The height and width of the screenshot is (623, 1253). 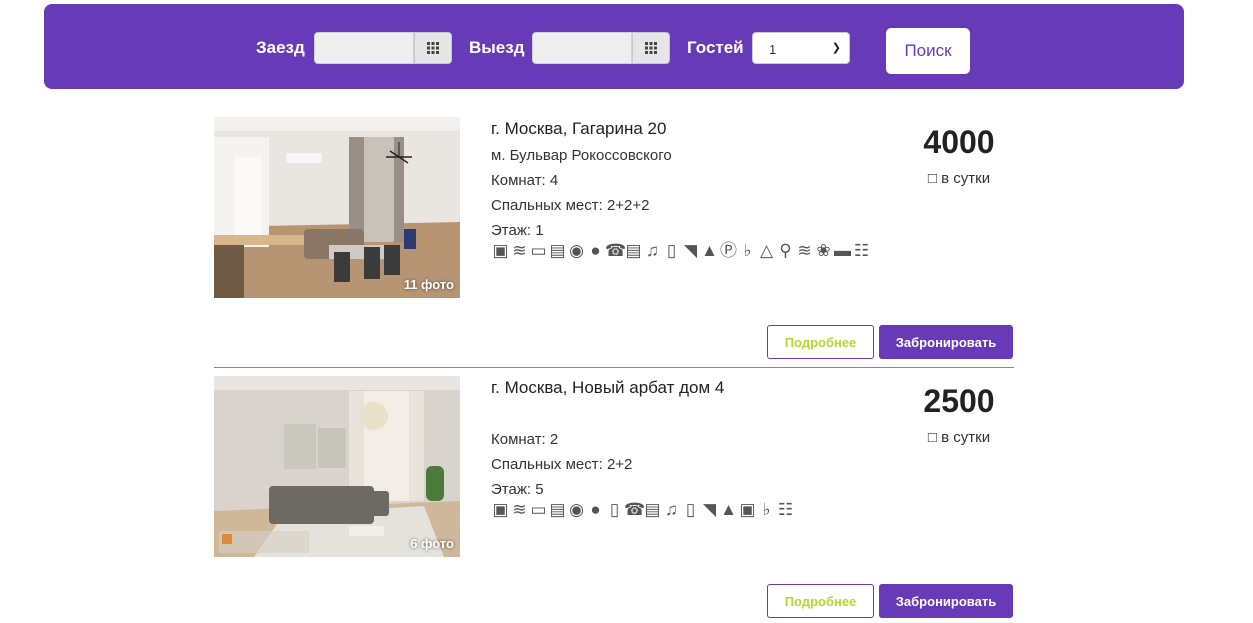 I want to click on listing-rooms: Комнат: 4, so click(x=525, y=180).